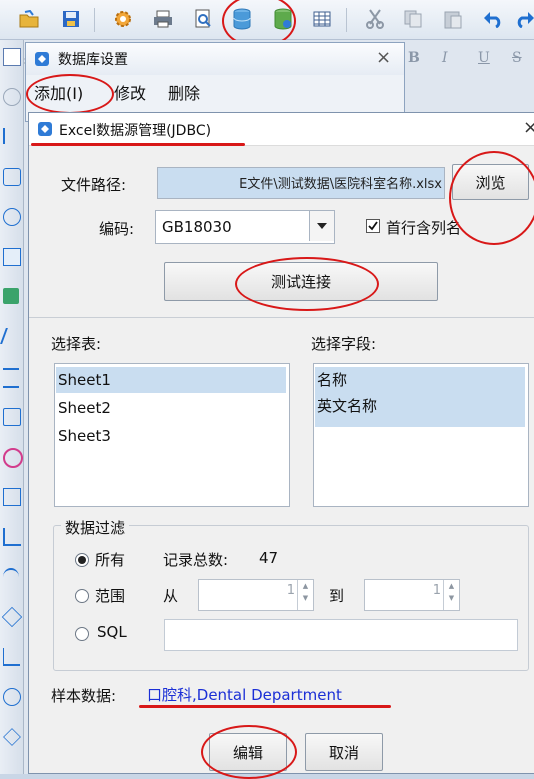 The height and width of the screenshot is (779, 534). Describe the element at coordinates (76, 344) in the screenshot. I see `select-table-label: 选择表:` at that location.